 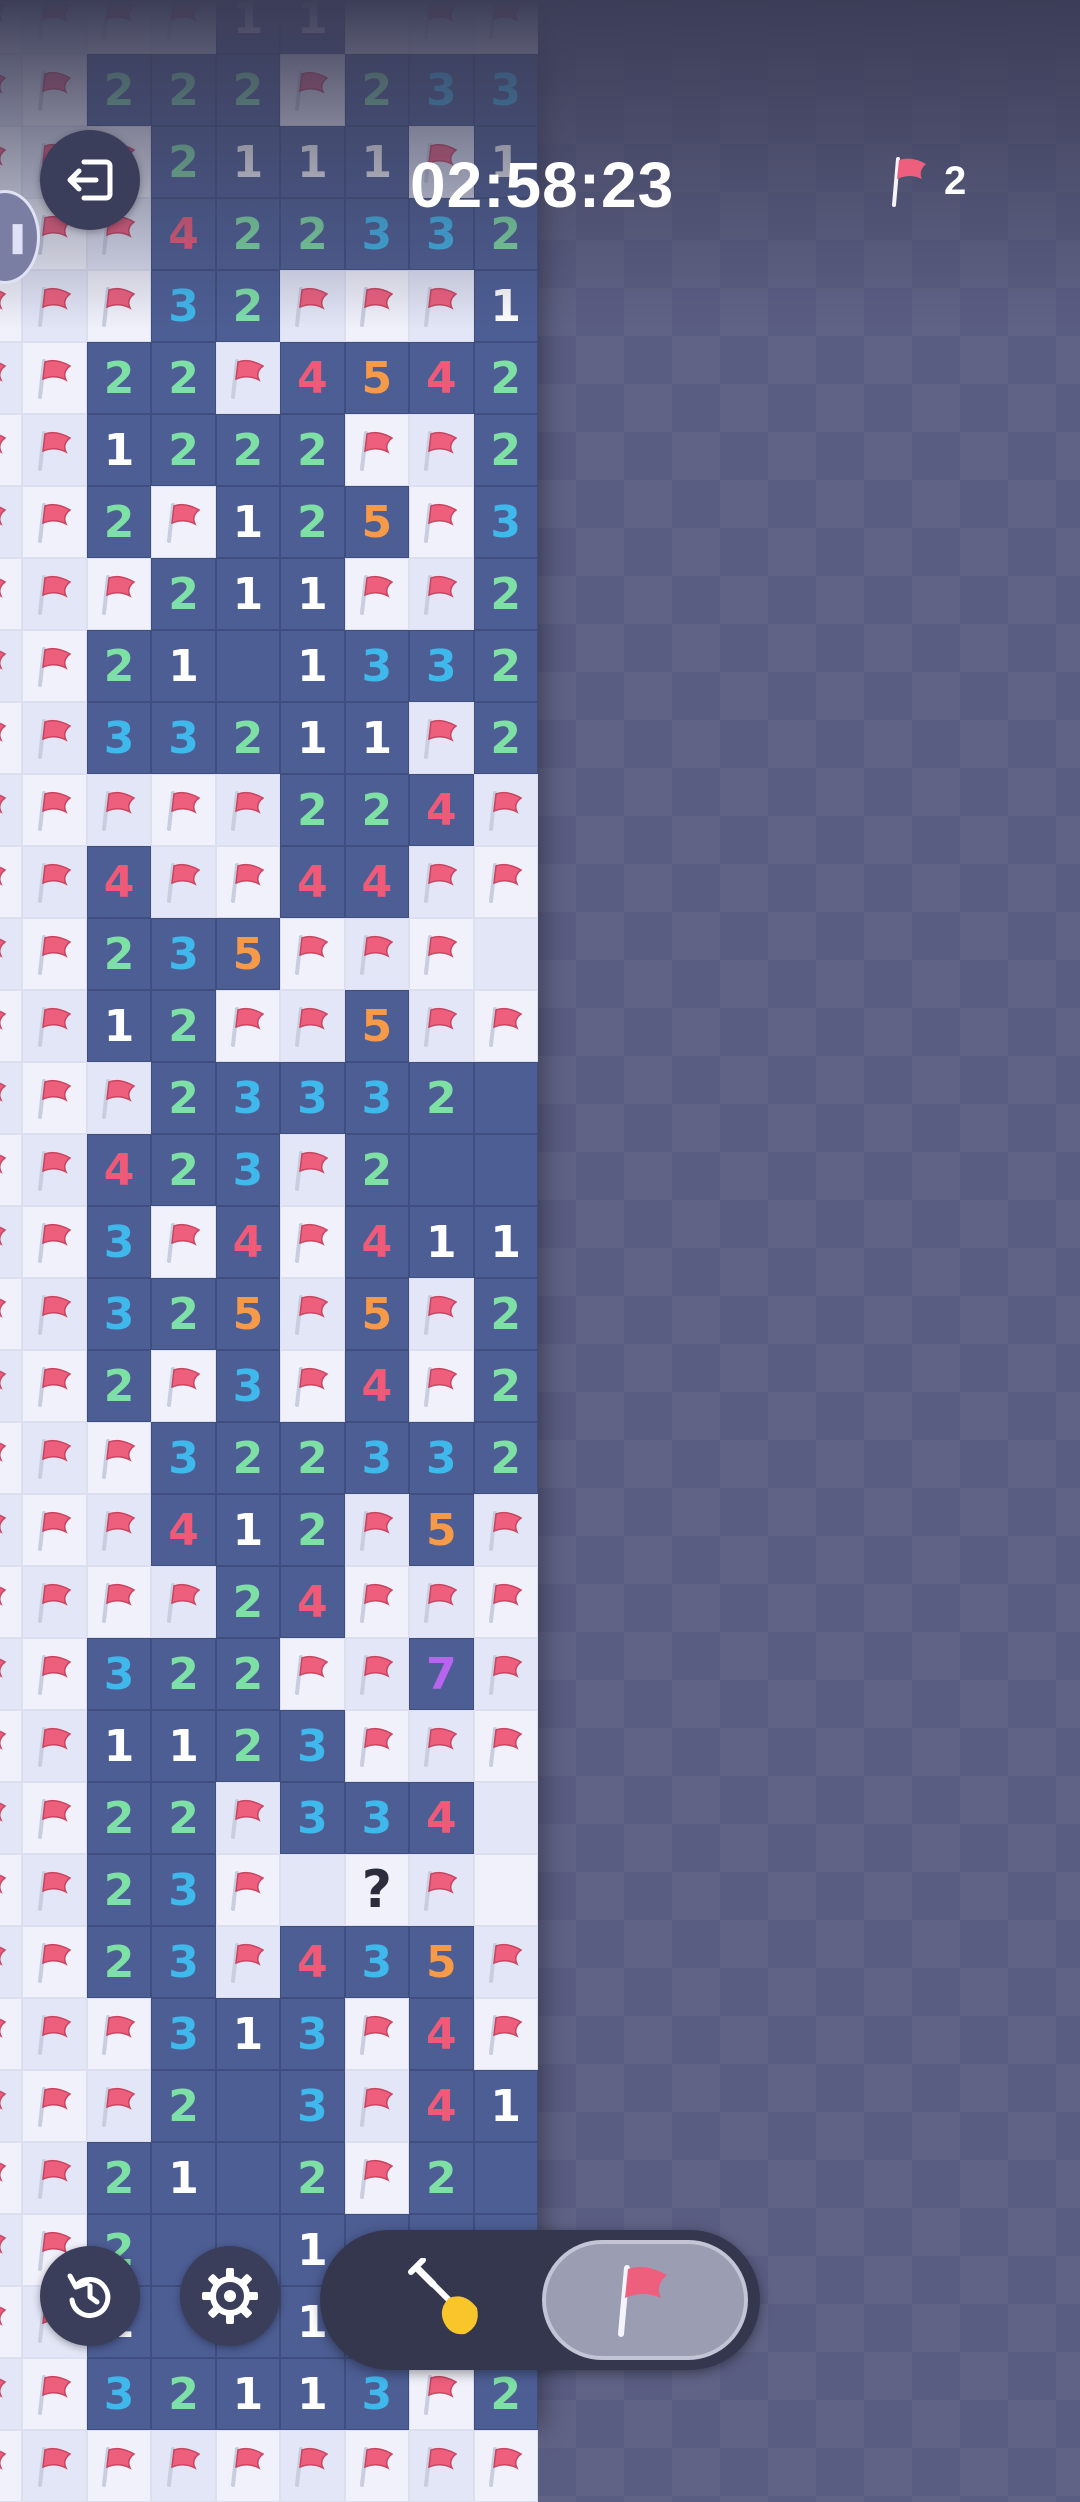 What do you see at coordinates (441, 1170) in the screenshot?
I see `empty-cell` at bounding box center [441, 1170].